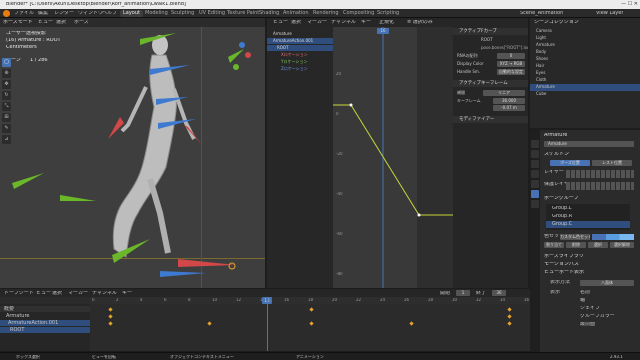 Image resolution: width=640 pixels, height=360 pixels. Describe the element at coordinates (131, 13) in the screenshot. I see `workspace-tab-layout: Layout` at that location.